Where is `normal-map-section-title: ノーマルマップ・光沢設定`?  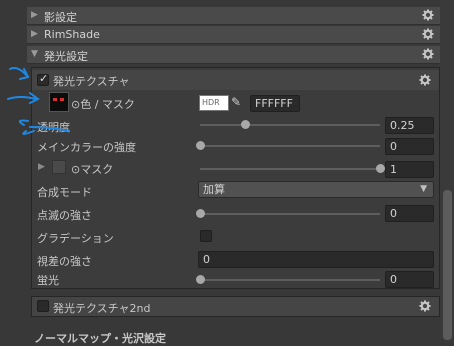 normal-map-section-title: ノーマルマップ・光沢設定 is located at coordinates (100, 338).